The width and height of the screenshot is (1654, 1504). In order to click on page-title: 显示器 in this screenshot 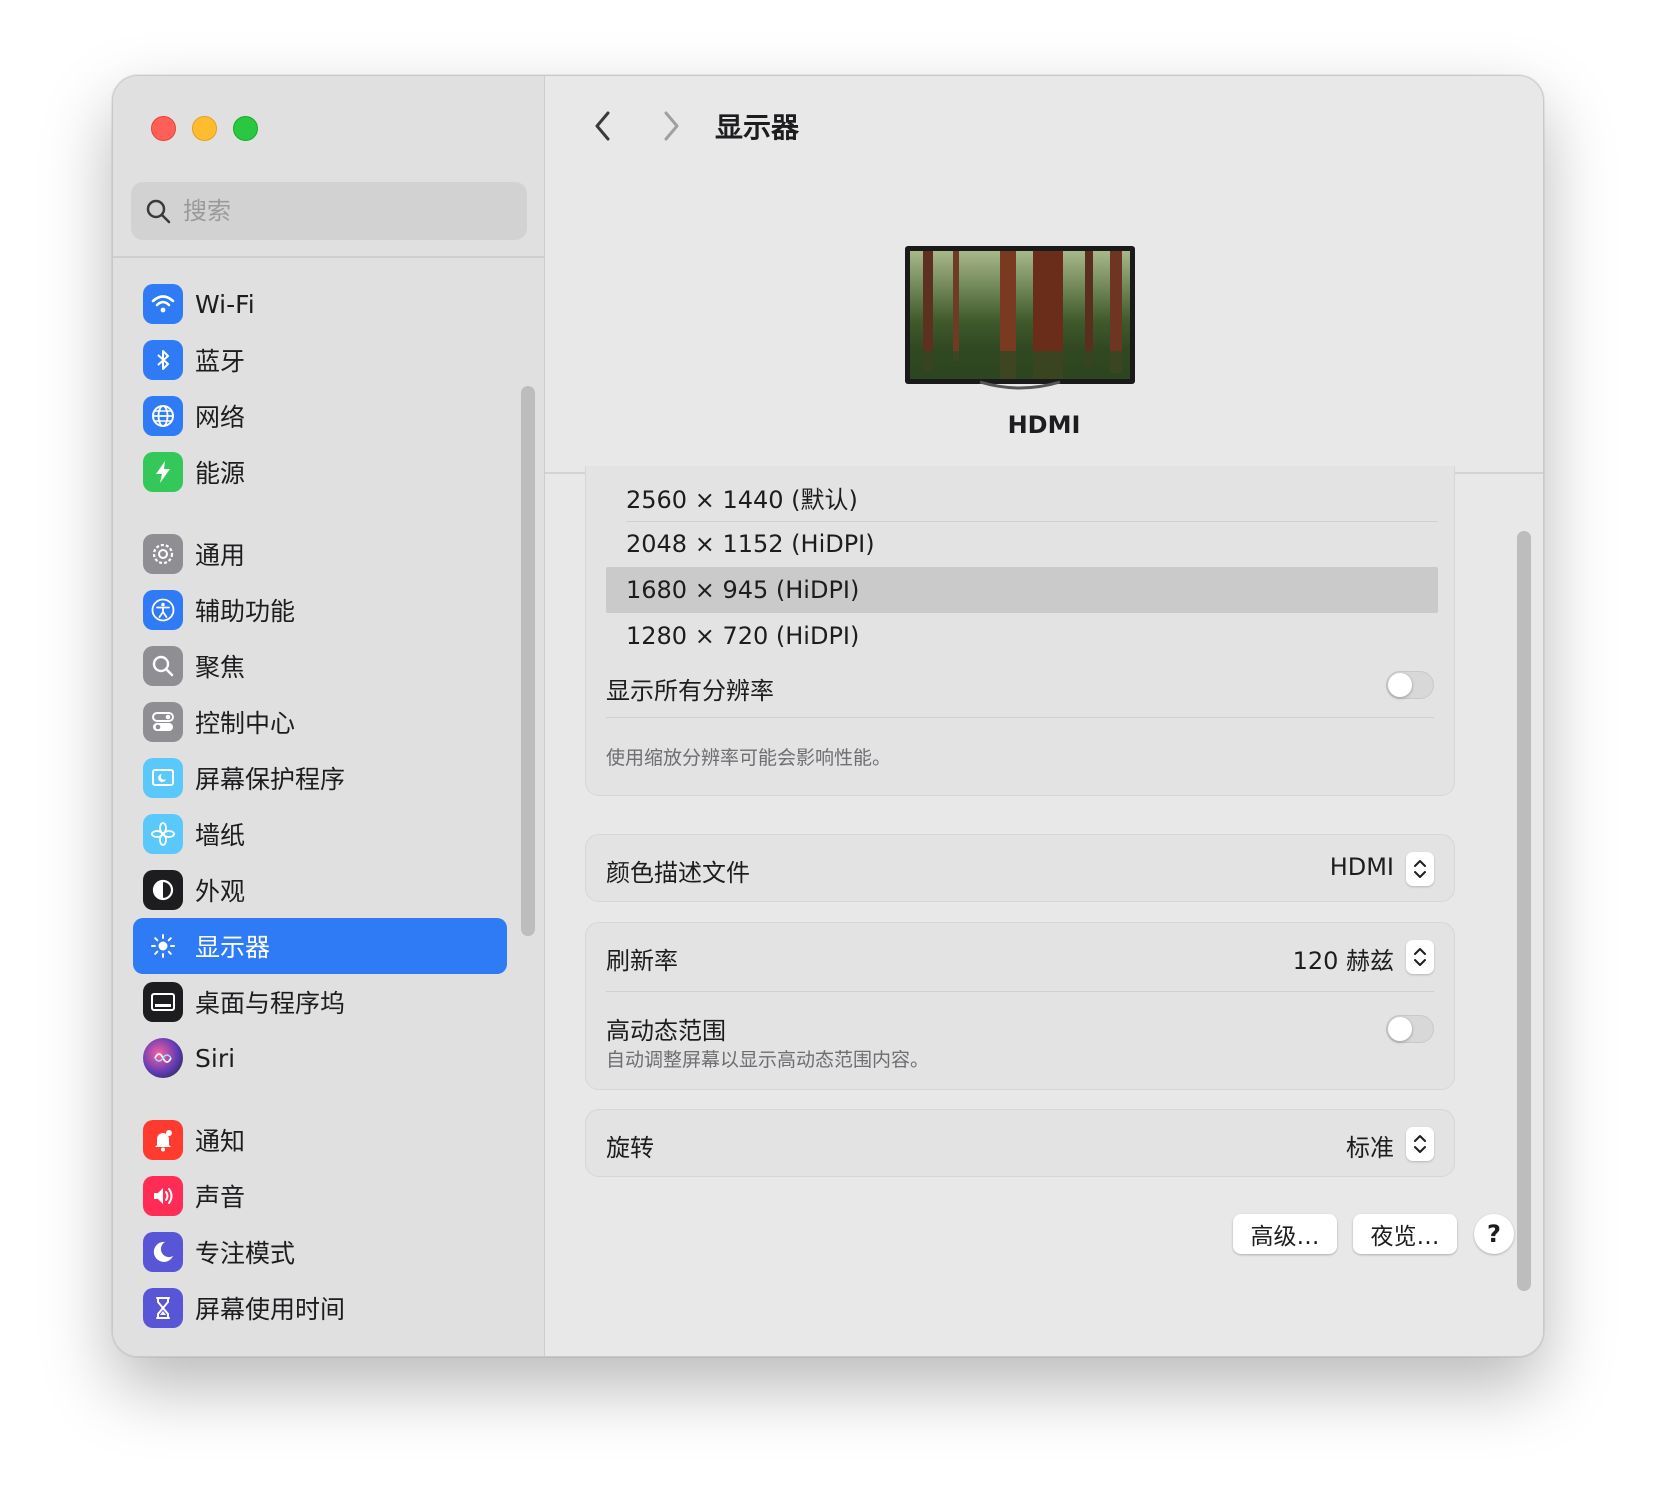, I will do `click(757, 127)`.